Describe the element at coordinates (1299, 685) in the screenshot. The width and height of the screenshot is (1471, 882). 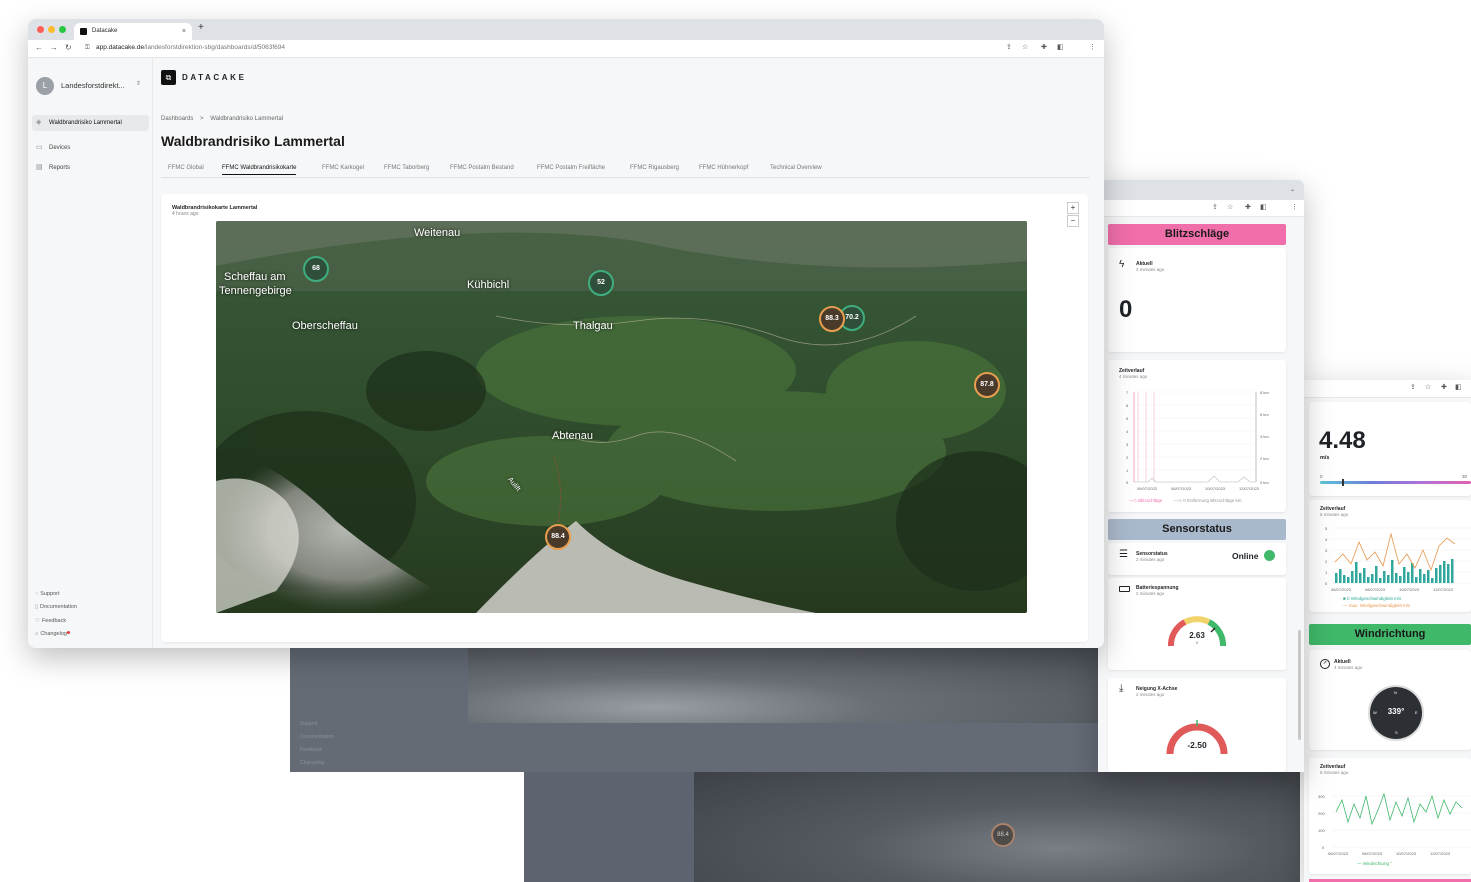
I see `sensor-scrollbar` at that location.